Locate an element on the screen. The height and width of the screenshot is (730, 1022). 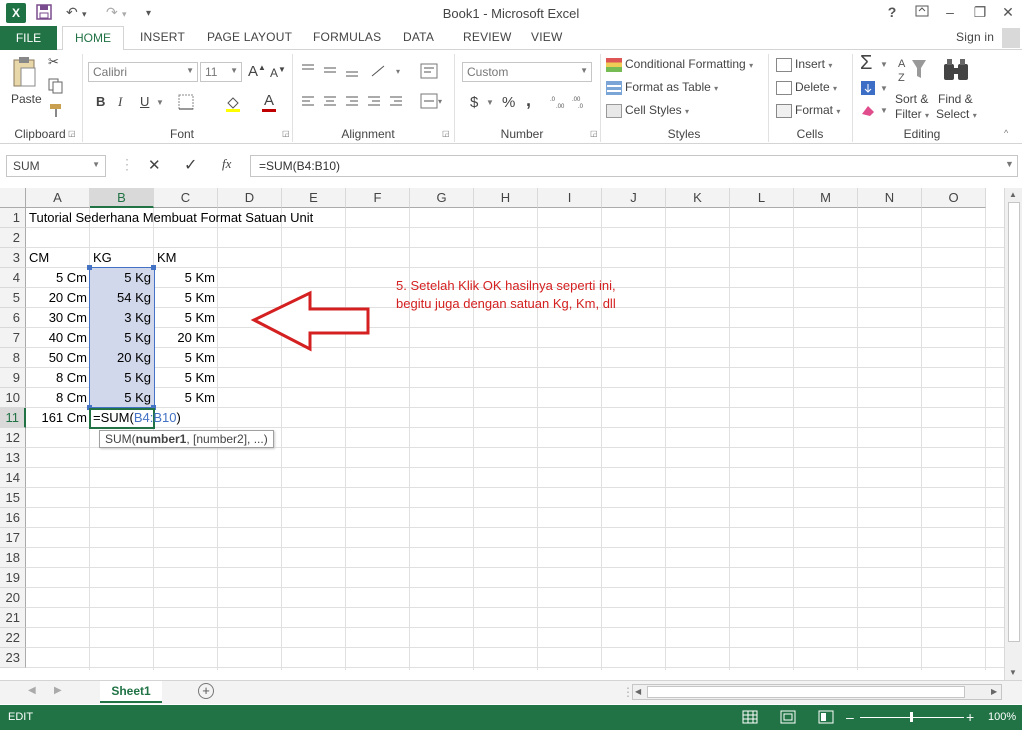
number-launcher-icon: ◲ is located at coordinates (594, 133).